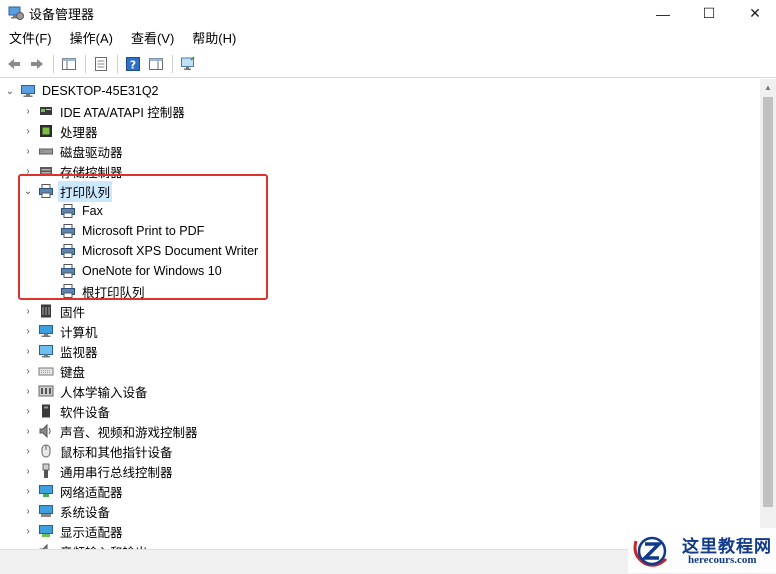  Describe the element at coordinates (46, 131) in the screenshot. I see `processor-icon` at that location.